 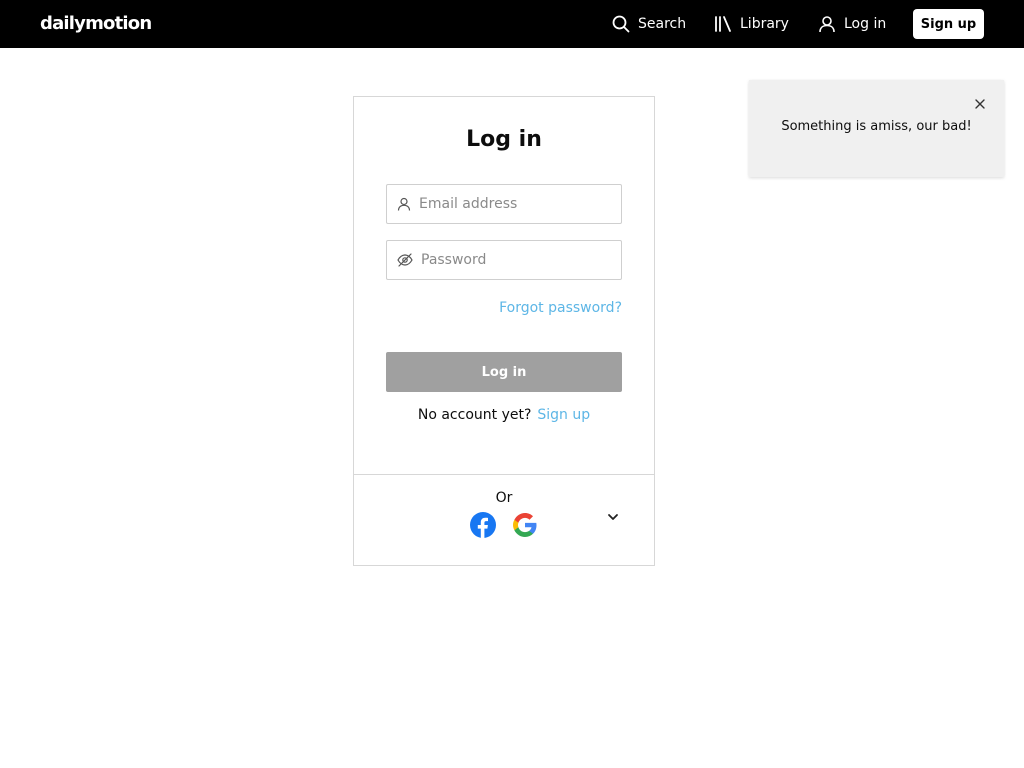 What do you see at coordinates (405, 260) in the screenshot?
I see `eye-slash-icon` at bounding box center [405, 260].